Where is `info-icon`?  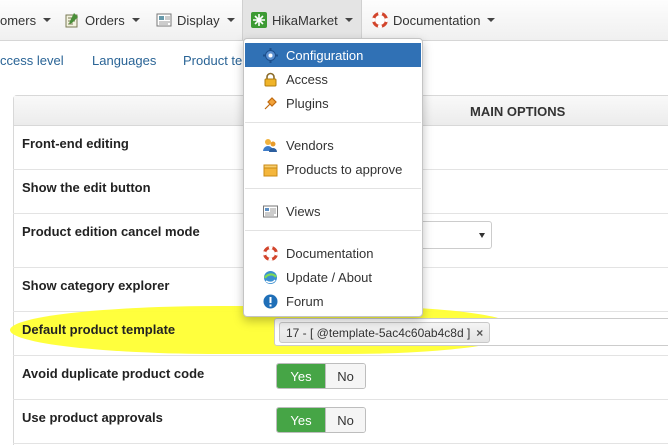 info-icon is located at coordinates (270, 301).